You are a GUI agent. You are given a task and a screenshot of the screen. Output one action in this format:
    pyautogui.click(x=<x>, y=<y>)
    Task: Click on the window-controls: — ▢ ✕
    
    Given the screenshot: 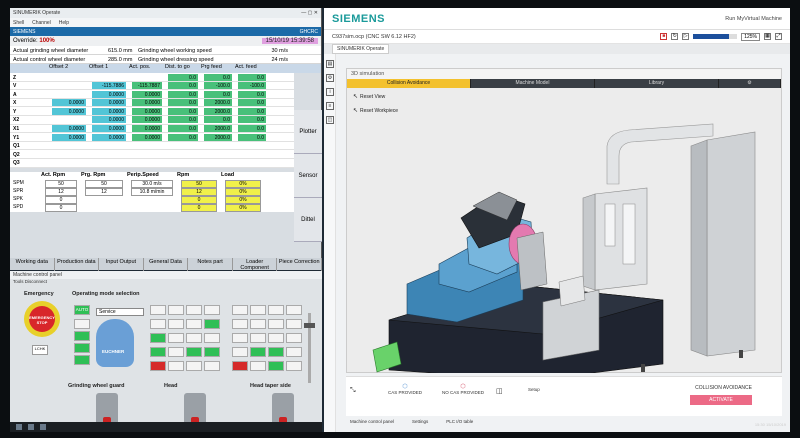 What is the action you would take?
    pyautogui.click(x=309, y=13)
    